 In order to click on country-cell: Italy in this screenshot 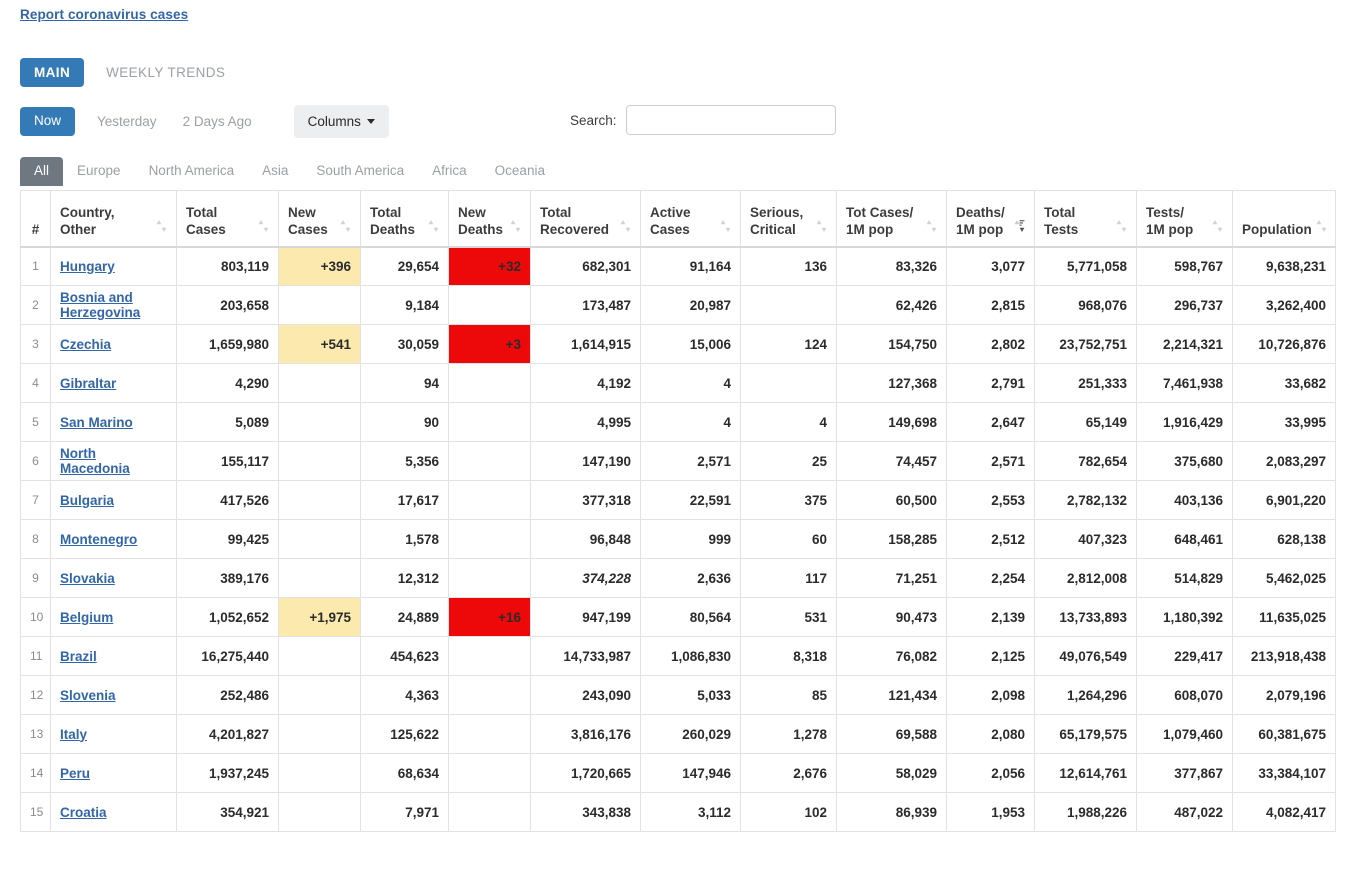, I will do `click(113, 734)`.